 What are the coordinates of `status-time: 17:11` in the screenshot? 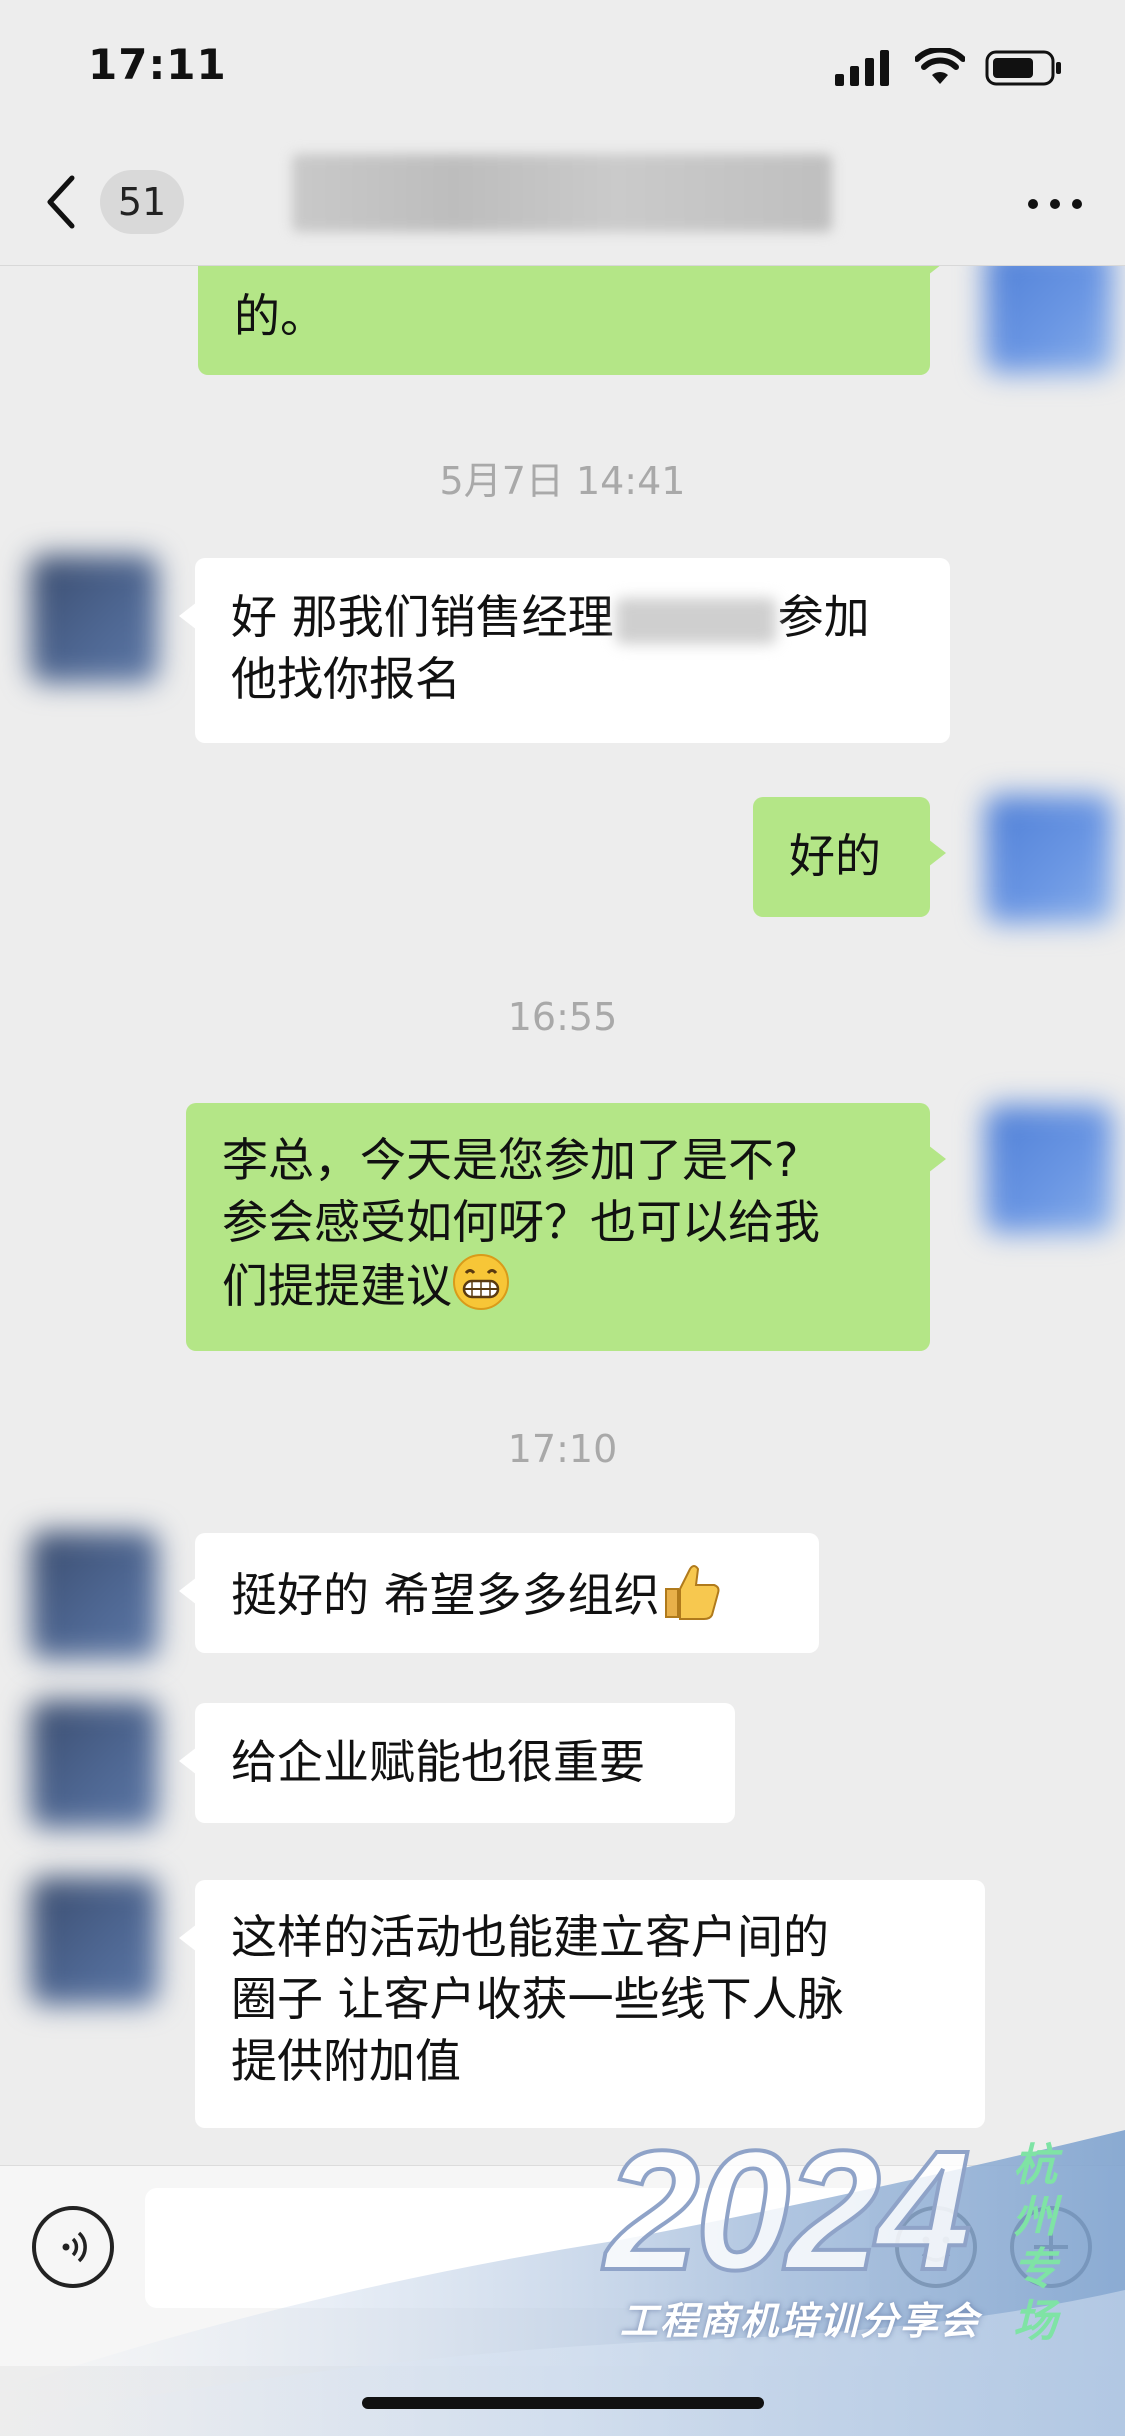 It's located at (157, 64).